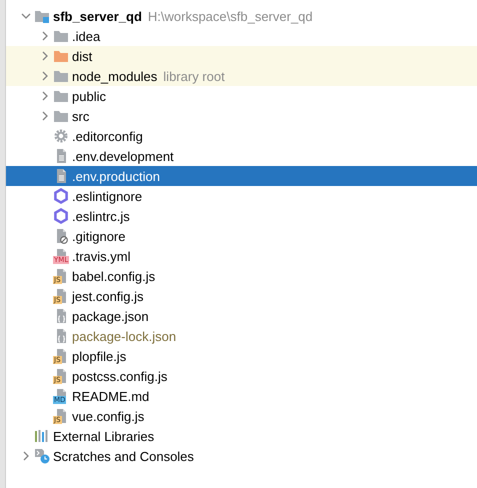  Describe the element at coordinates (241, 136) in the screenshot. I see `tree-item: .editorconfig` at that location.